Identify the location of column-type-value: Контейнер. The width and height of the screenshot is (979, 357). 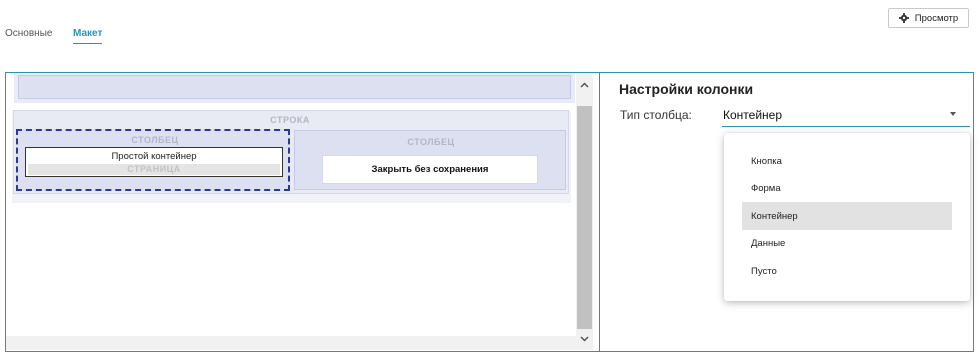
(753, 115).